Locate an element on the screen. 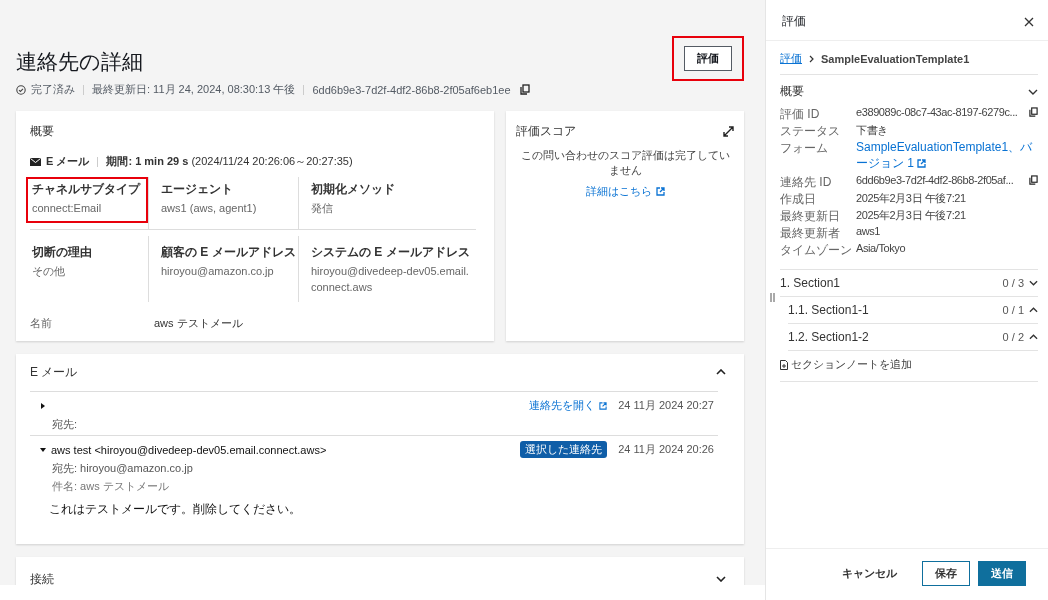 Image resolution: width=1048 pixels, height=600 pixels. card-title: 評価スコア is located at coordinates (546, 131).